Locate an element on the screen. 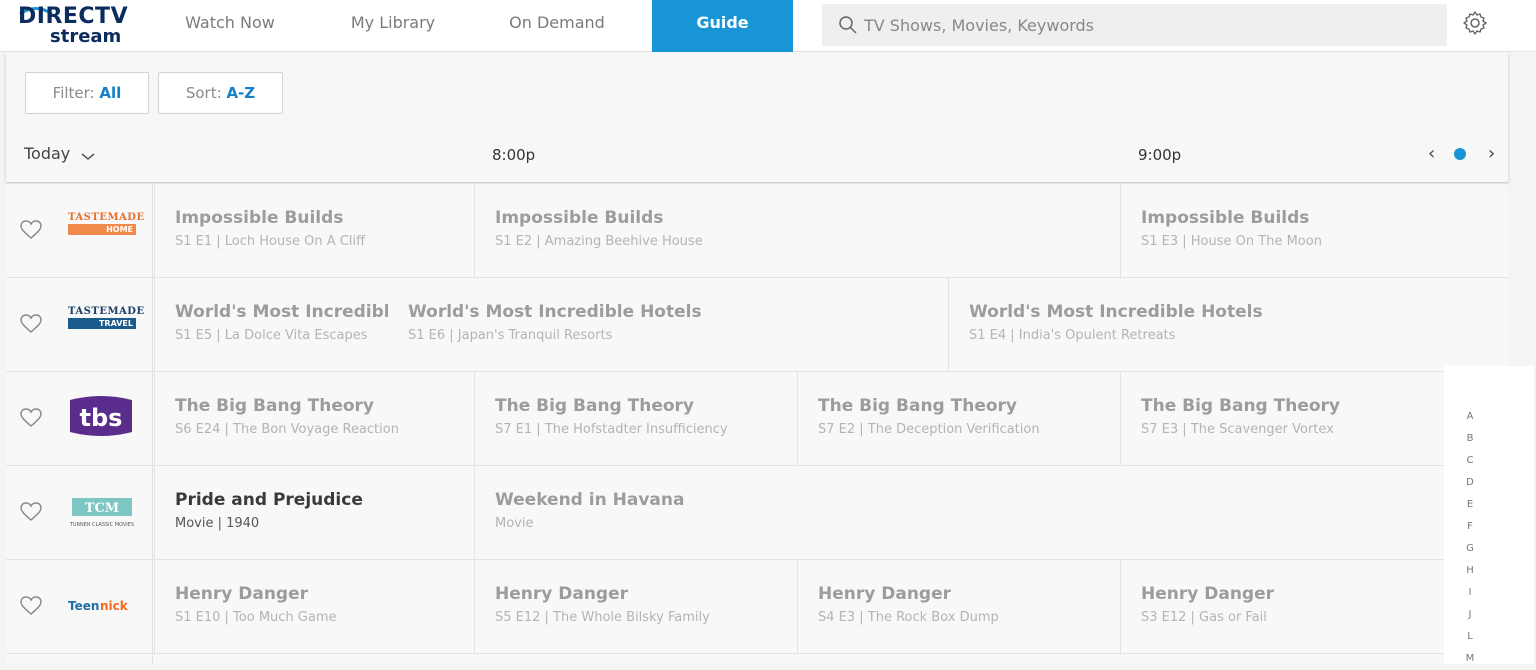  sort-value: A-Z is located at coordinates (241, 93).